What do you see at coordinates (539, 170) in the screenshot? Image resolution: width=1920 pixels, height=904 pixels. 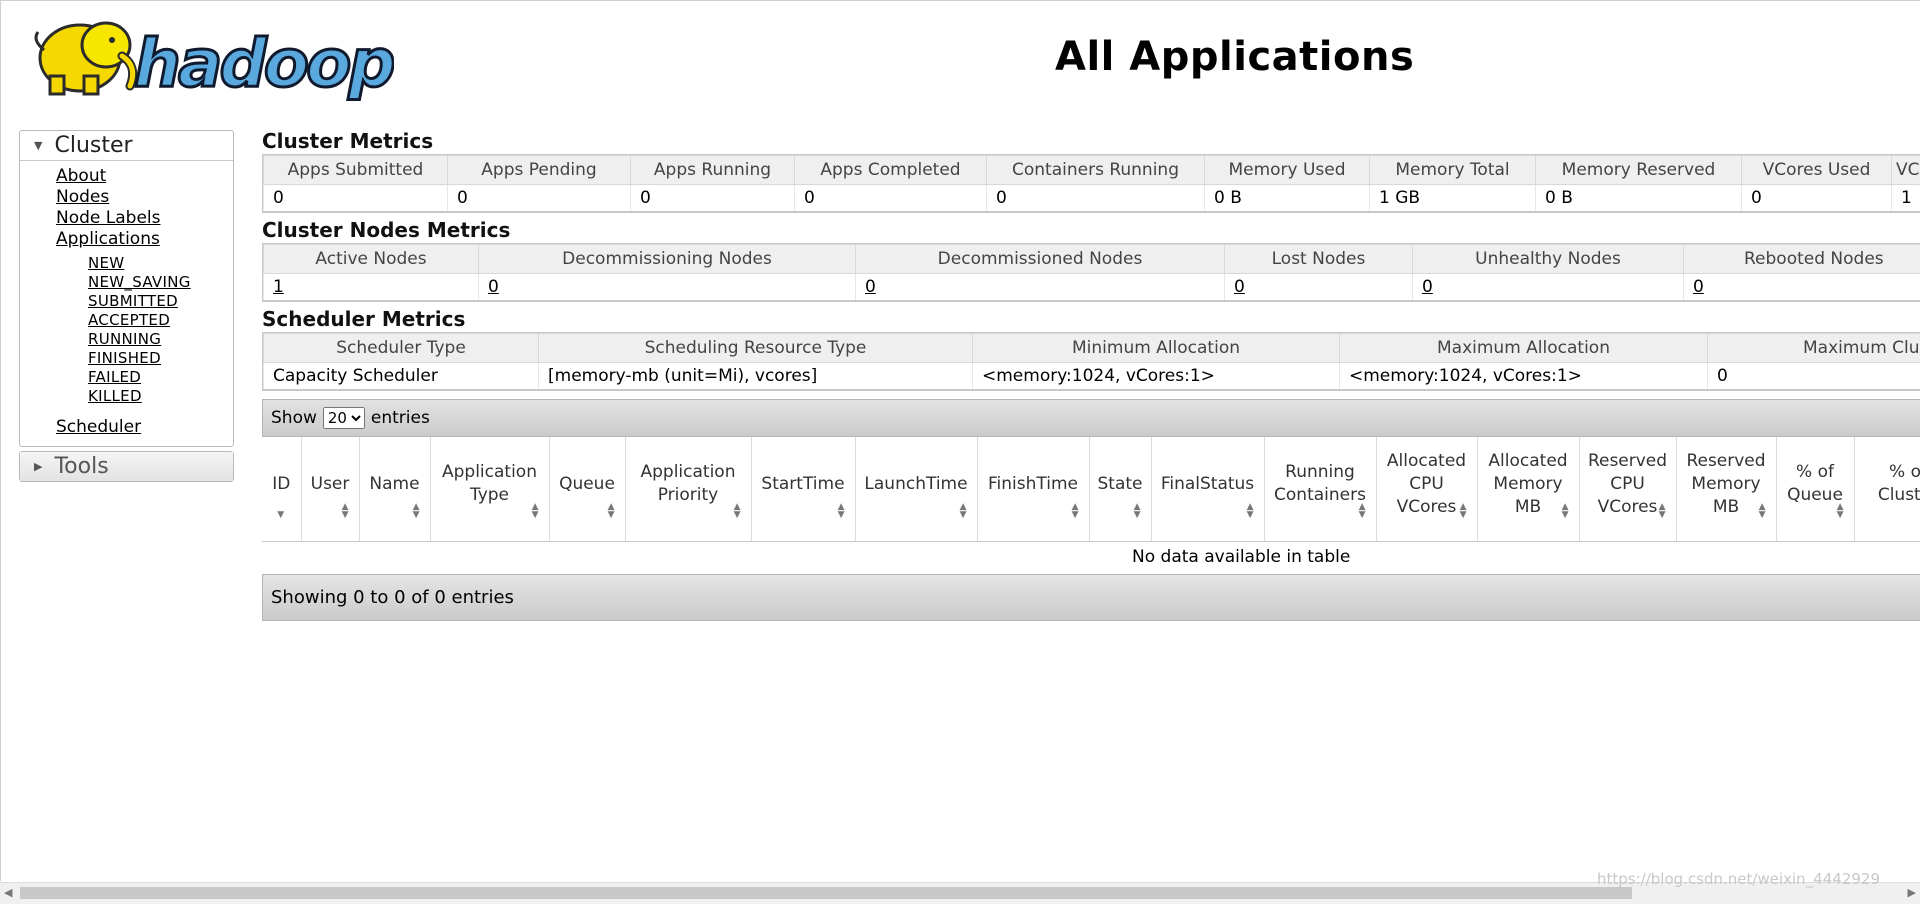 I see `metric-header-apps-pending: Apps Pending` at bounding box center [539, 170].